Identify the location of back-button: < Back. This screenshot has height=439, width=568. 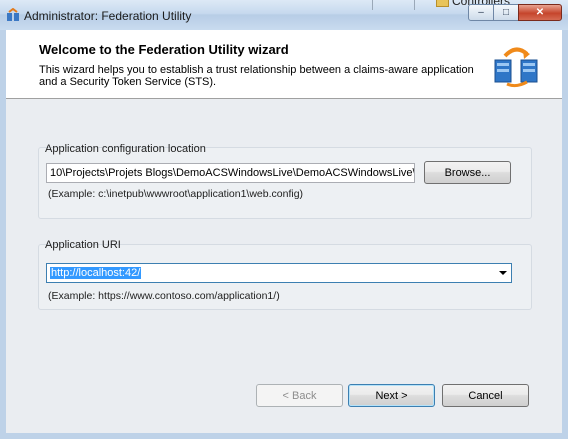
(299, 395).